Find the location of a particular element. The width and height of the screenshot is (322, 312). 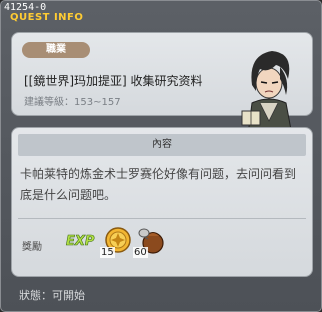

reward-item-gold-coin: 15 is located at coordinates (116, 241).